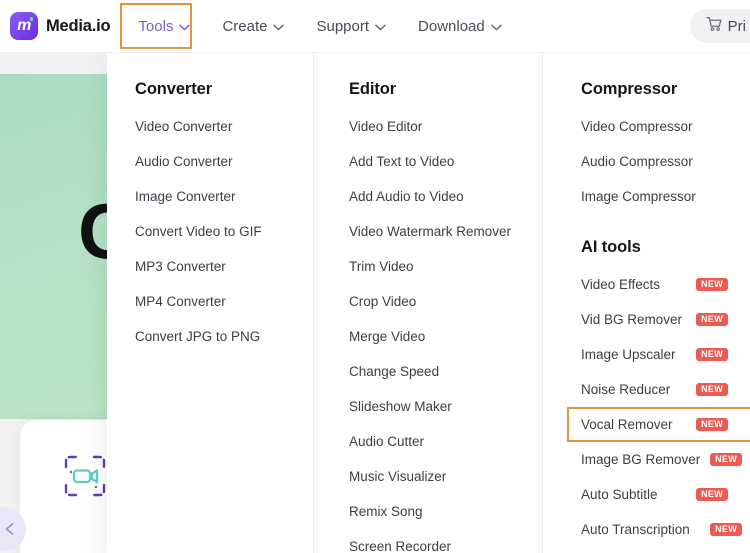  I want to click on menu-item-label: Vid BG Remover, so click(632, 319).